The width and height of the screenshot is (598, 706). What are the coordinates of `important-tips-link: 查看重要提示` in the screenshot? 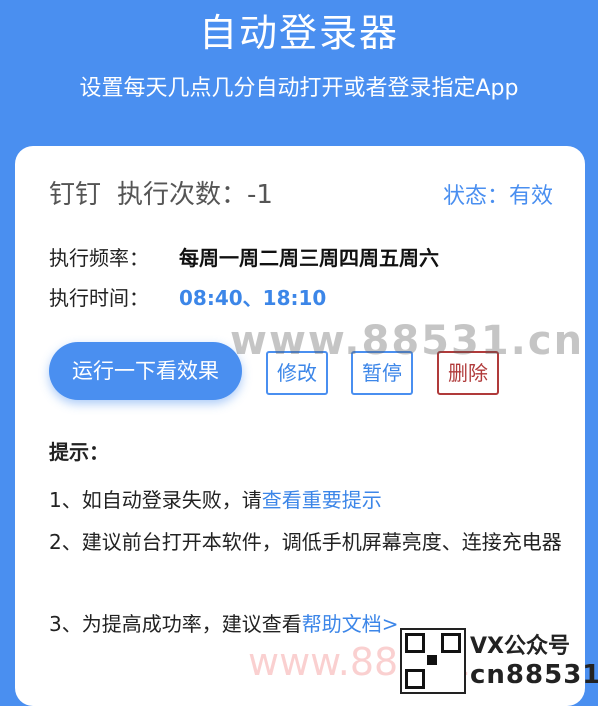 It's located at (322, 500).